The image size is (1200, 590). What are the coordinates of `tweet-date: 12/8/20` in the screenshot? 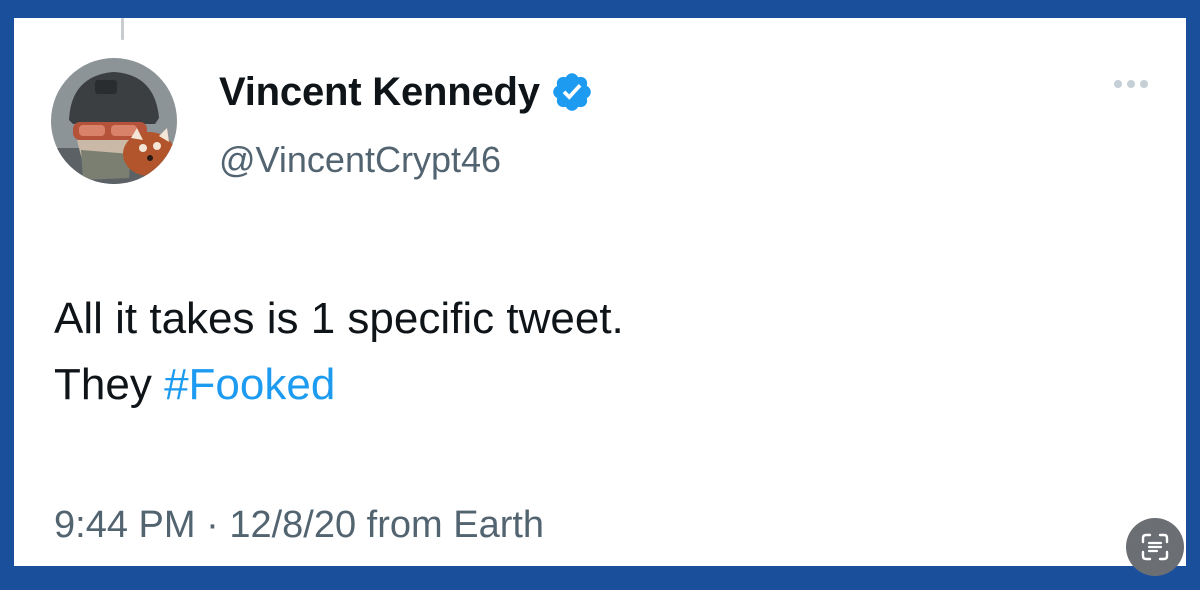 It's located at (292, 525).